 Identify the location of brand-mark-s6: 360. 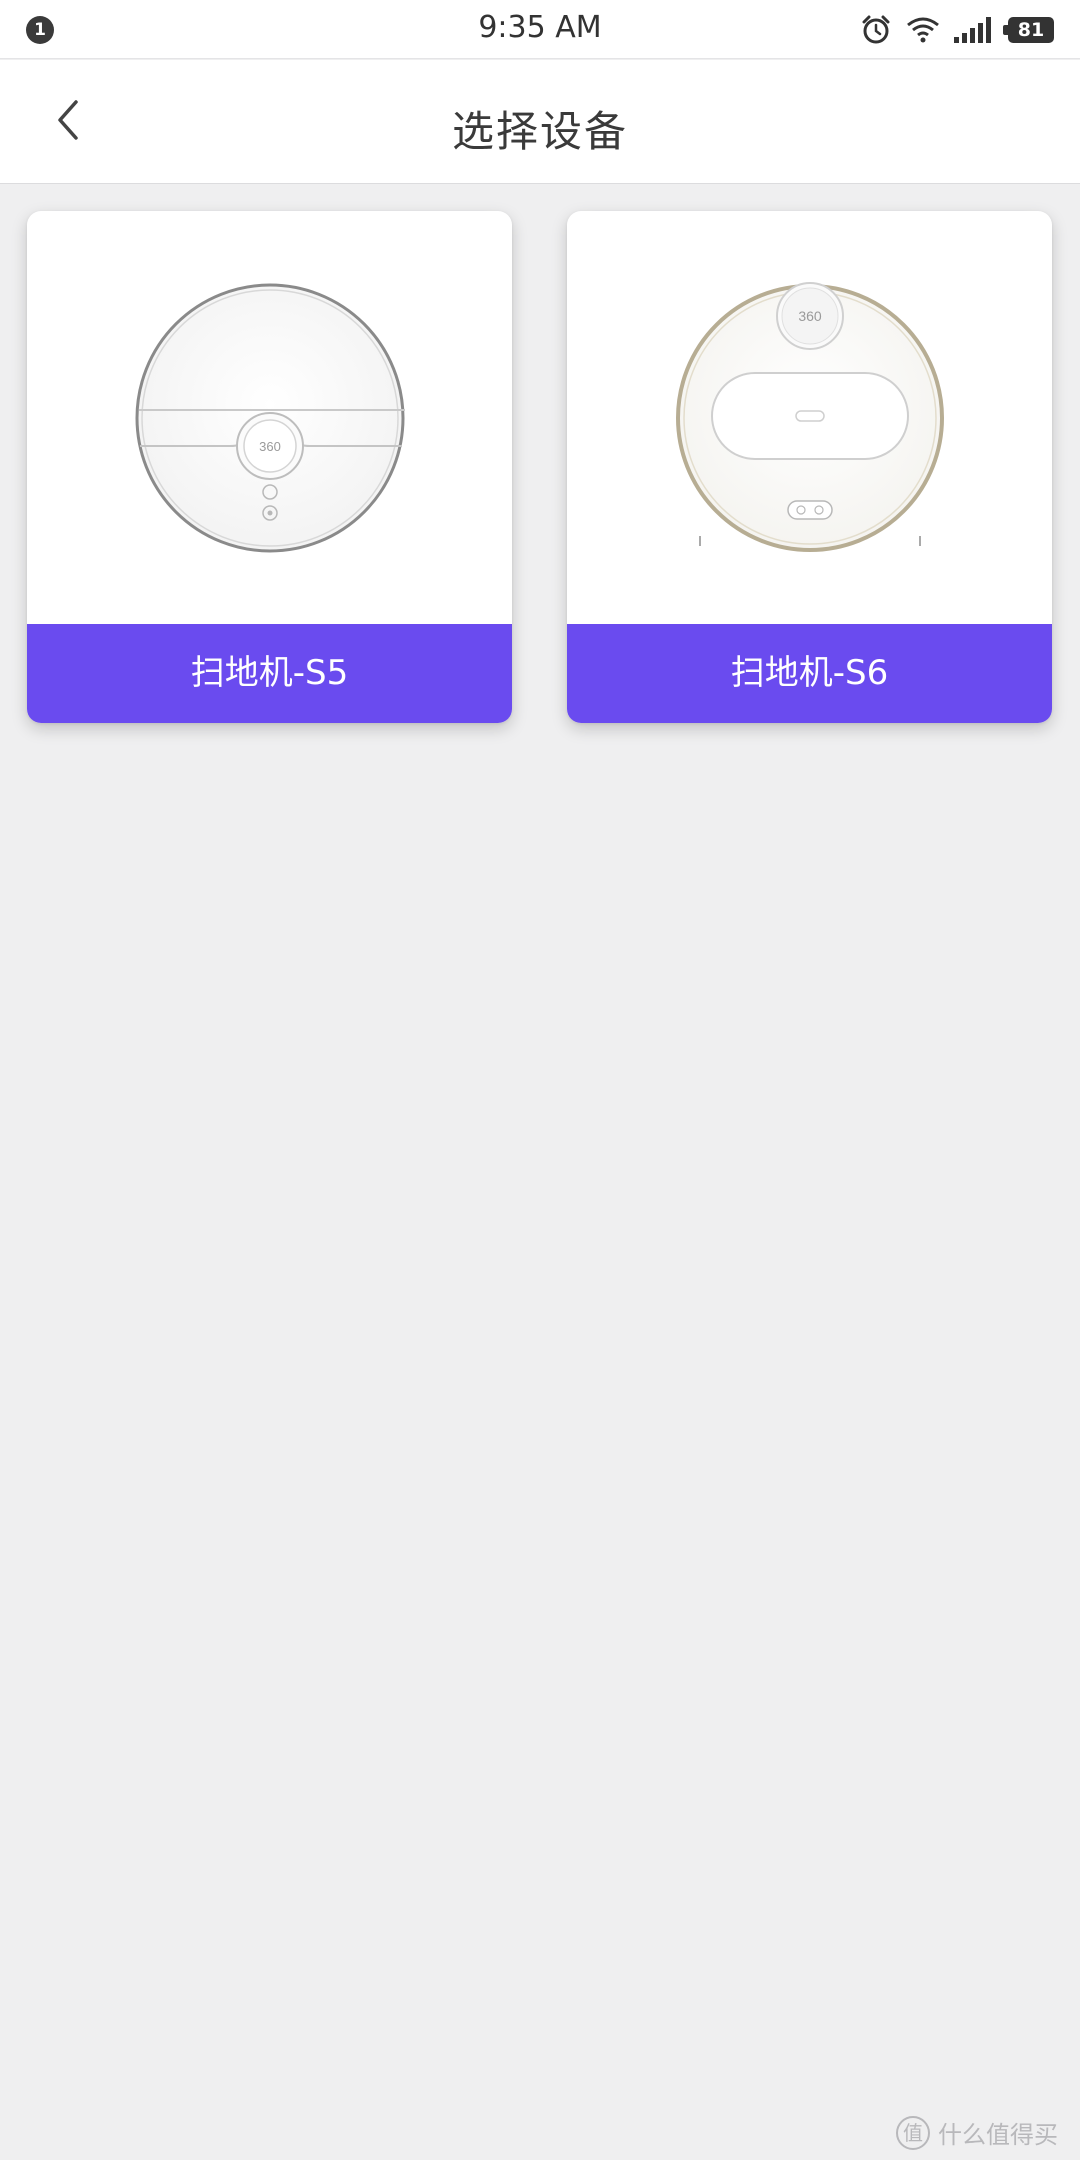
(810, 316).